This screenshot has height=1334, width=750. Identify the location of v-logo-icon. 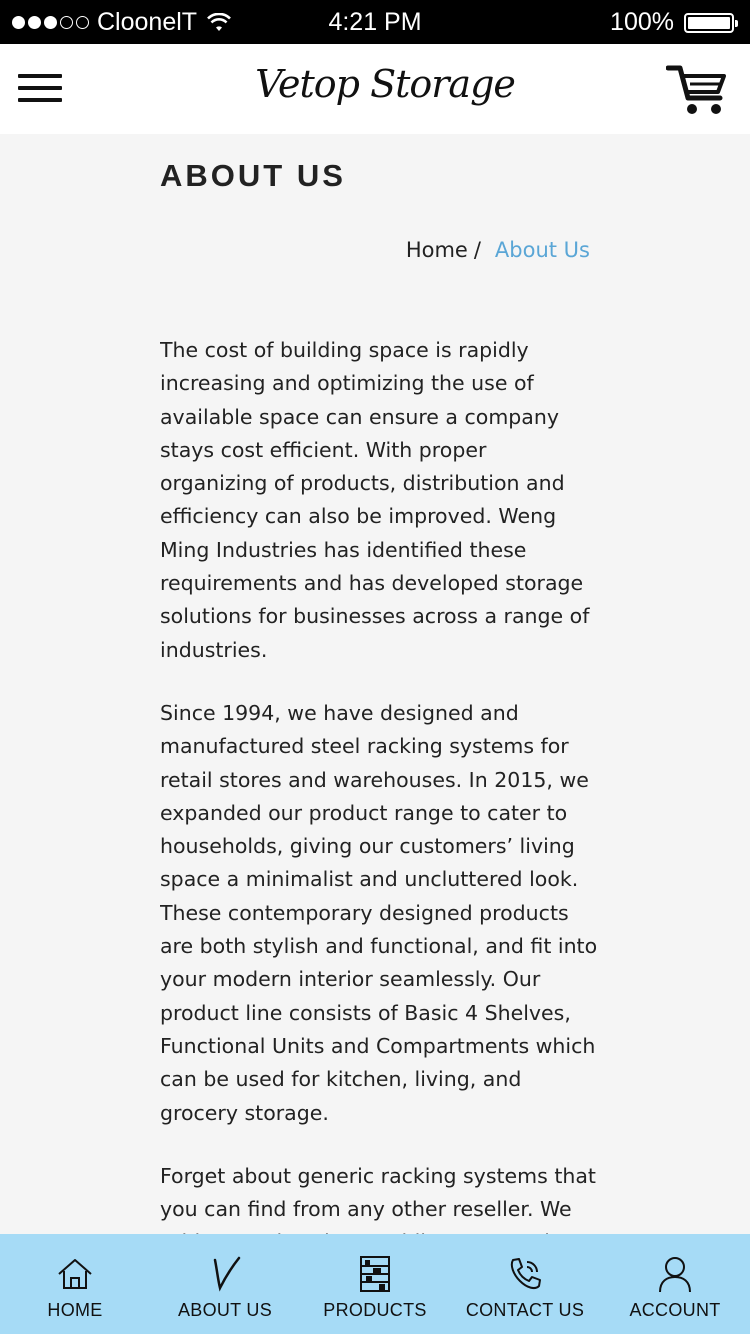
(227, 1274).